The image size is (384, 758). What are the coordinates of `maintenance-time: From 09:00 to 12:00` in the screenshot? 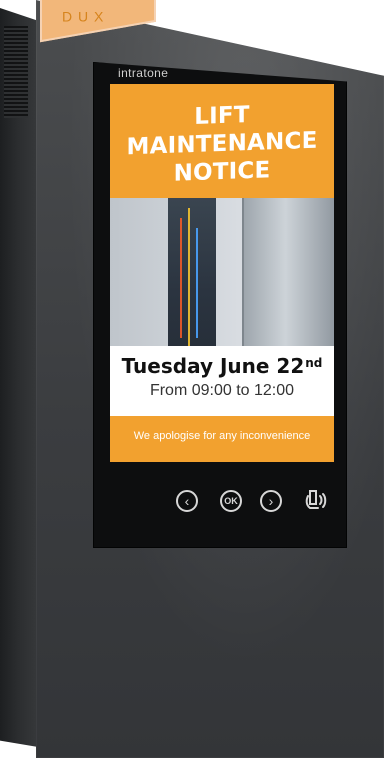 It's located at (222, 390).